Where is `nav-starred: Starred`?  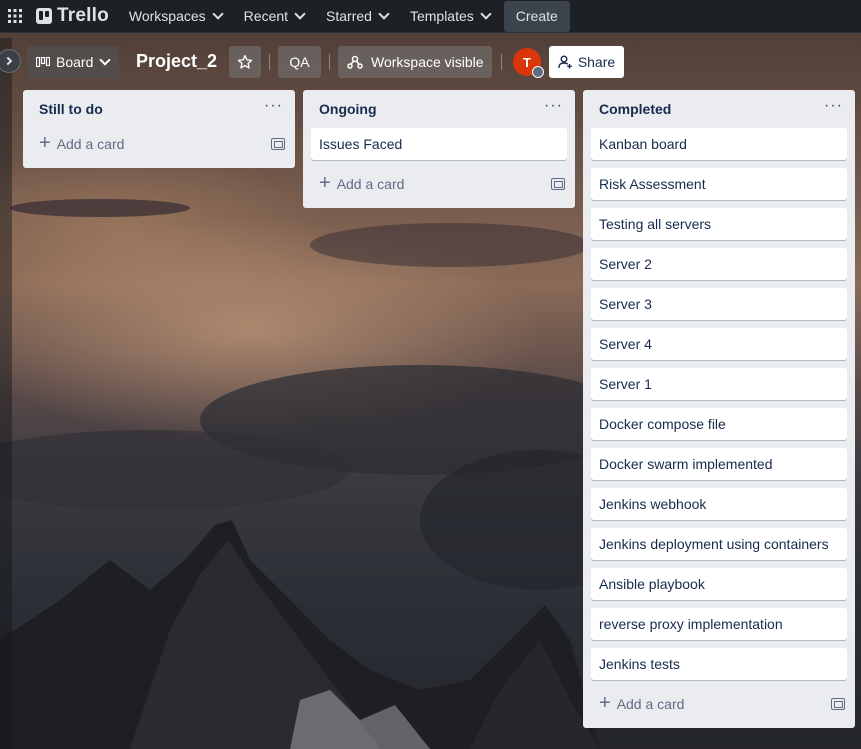
nav-starred: Starred is located at coordinates (357, 16).